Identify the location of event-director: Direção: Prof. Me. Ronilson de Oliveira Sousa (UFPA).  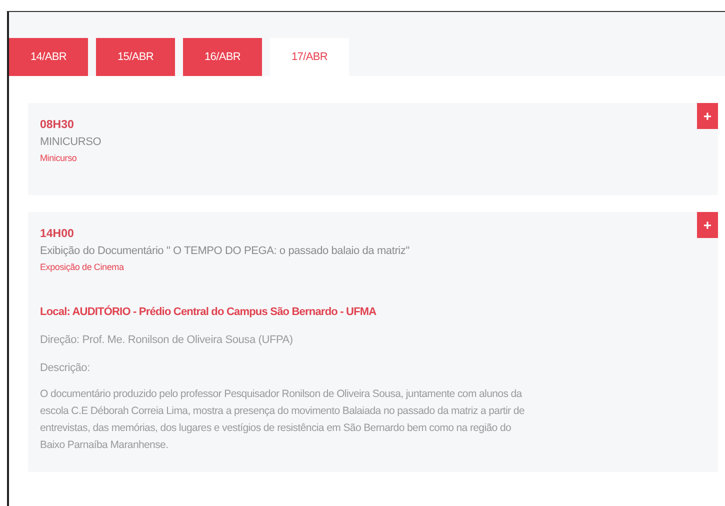
(167, 340).